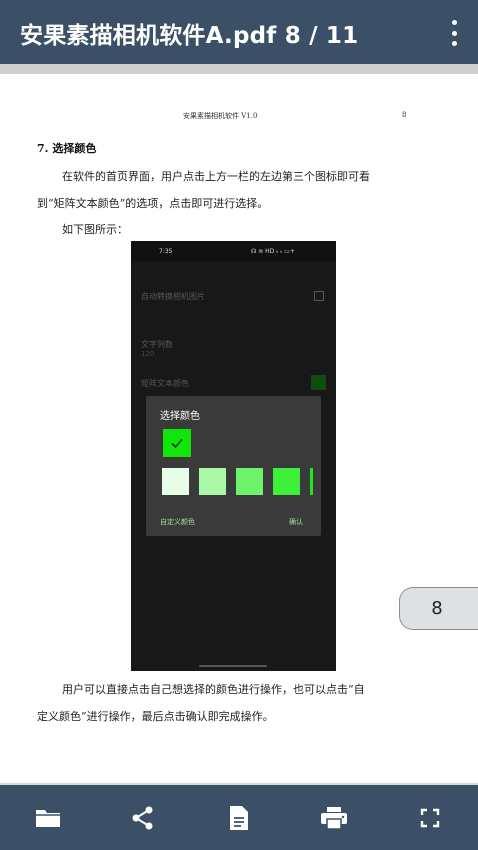 The height and width of the screenshot is (850, 478). I want to click on checkmark-icon, so click(177, 443).